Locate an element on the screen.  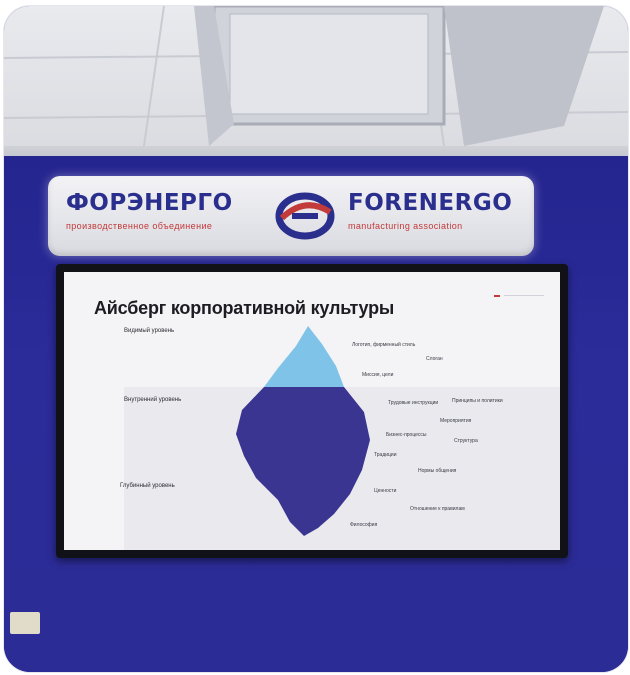
tag-instructions: Трудовые инструкции is located at coordinates (413, 403).